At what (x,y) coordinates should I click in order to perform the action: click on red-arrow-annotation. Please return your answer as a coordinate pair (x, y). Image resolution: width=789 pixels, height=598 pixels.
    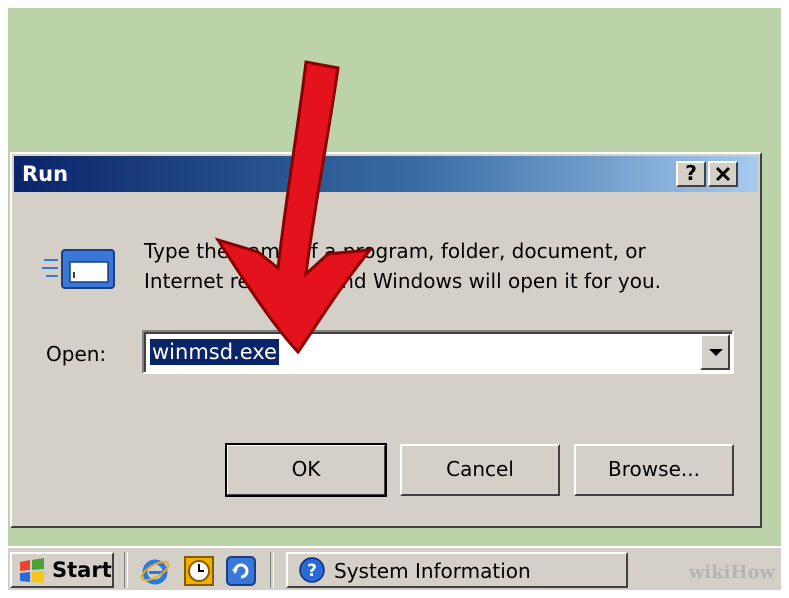
    Looking at the image, I should click on (294, 207).